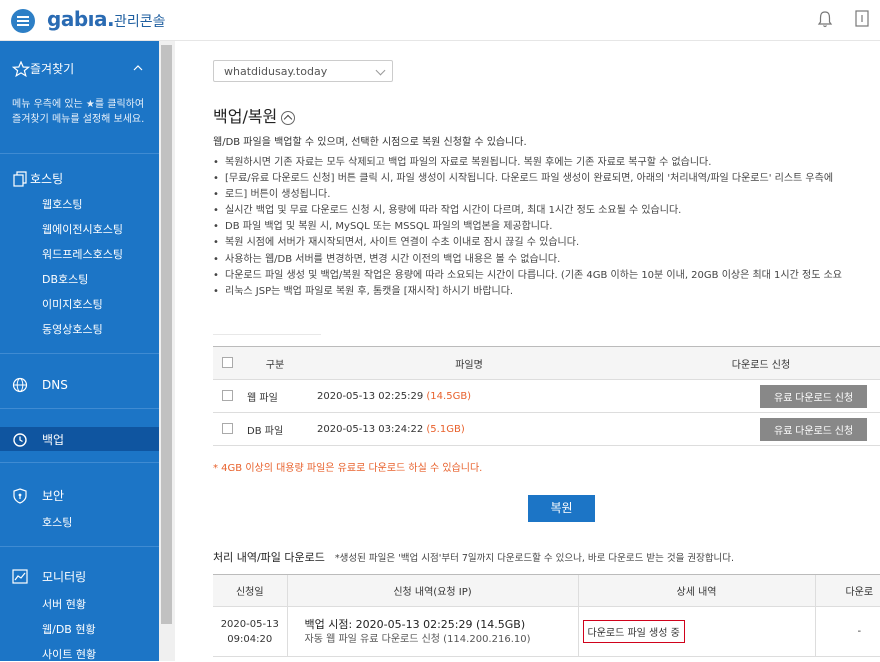 The width and height of the screenshot is (880, 662). I want to click on file-size: (14.5GB), so click(449, 396).